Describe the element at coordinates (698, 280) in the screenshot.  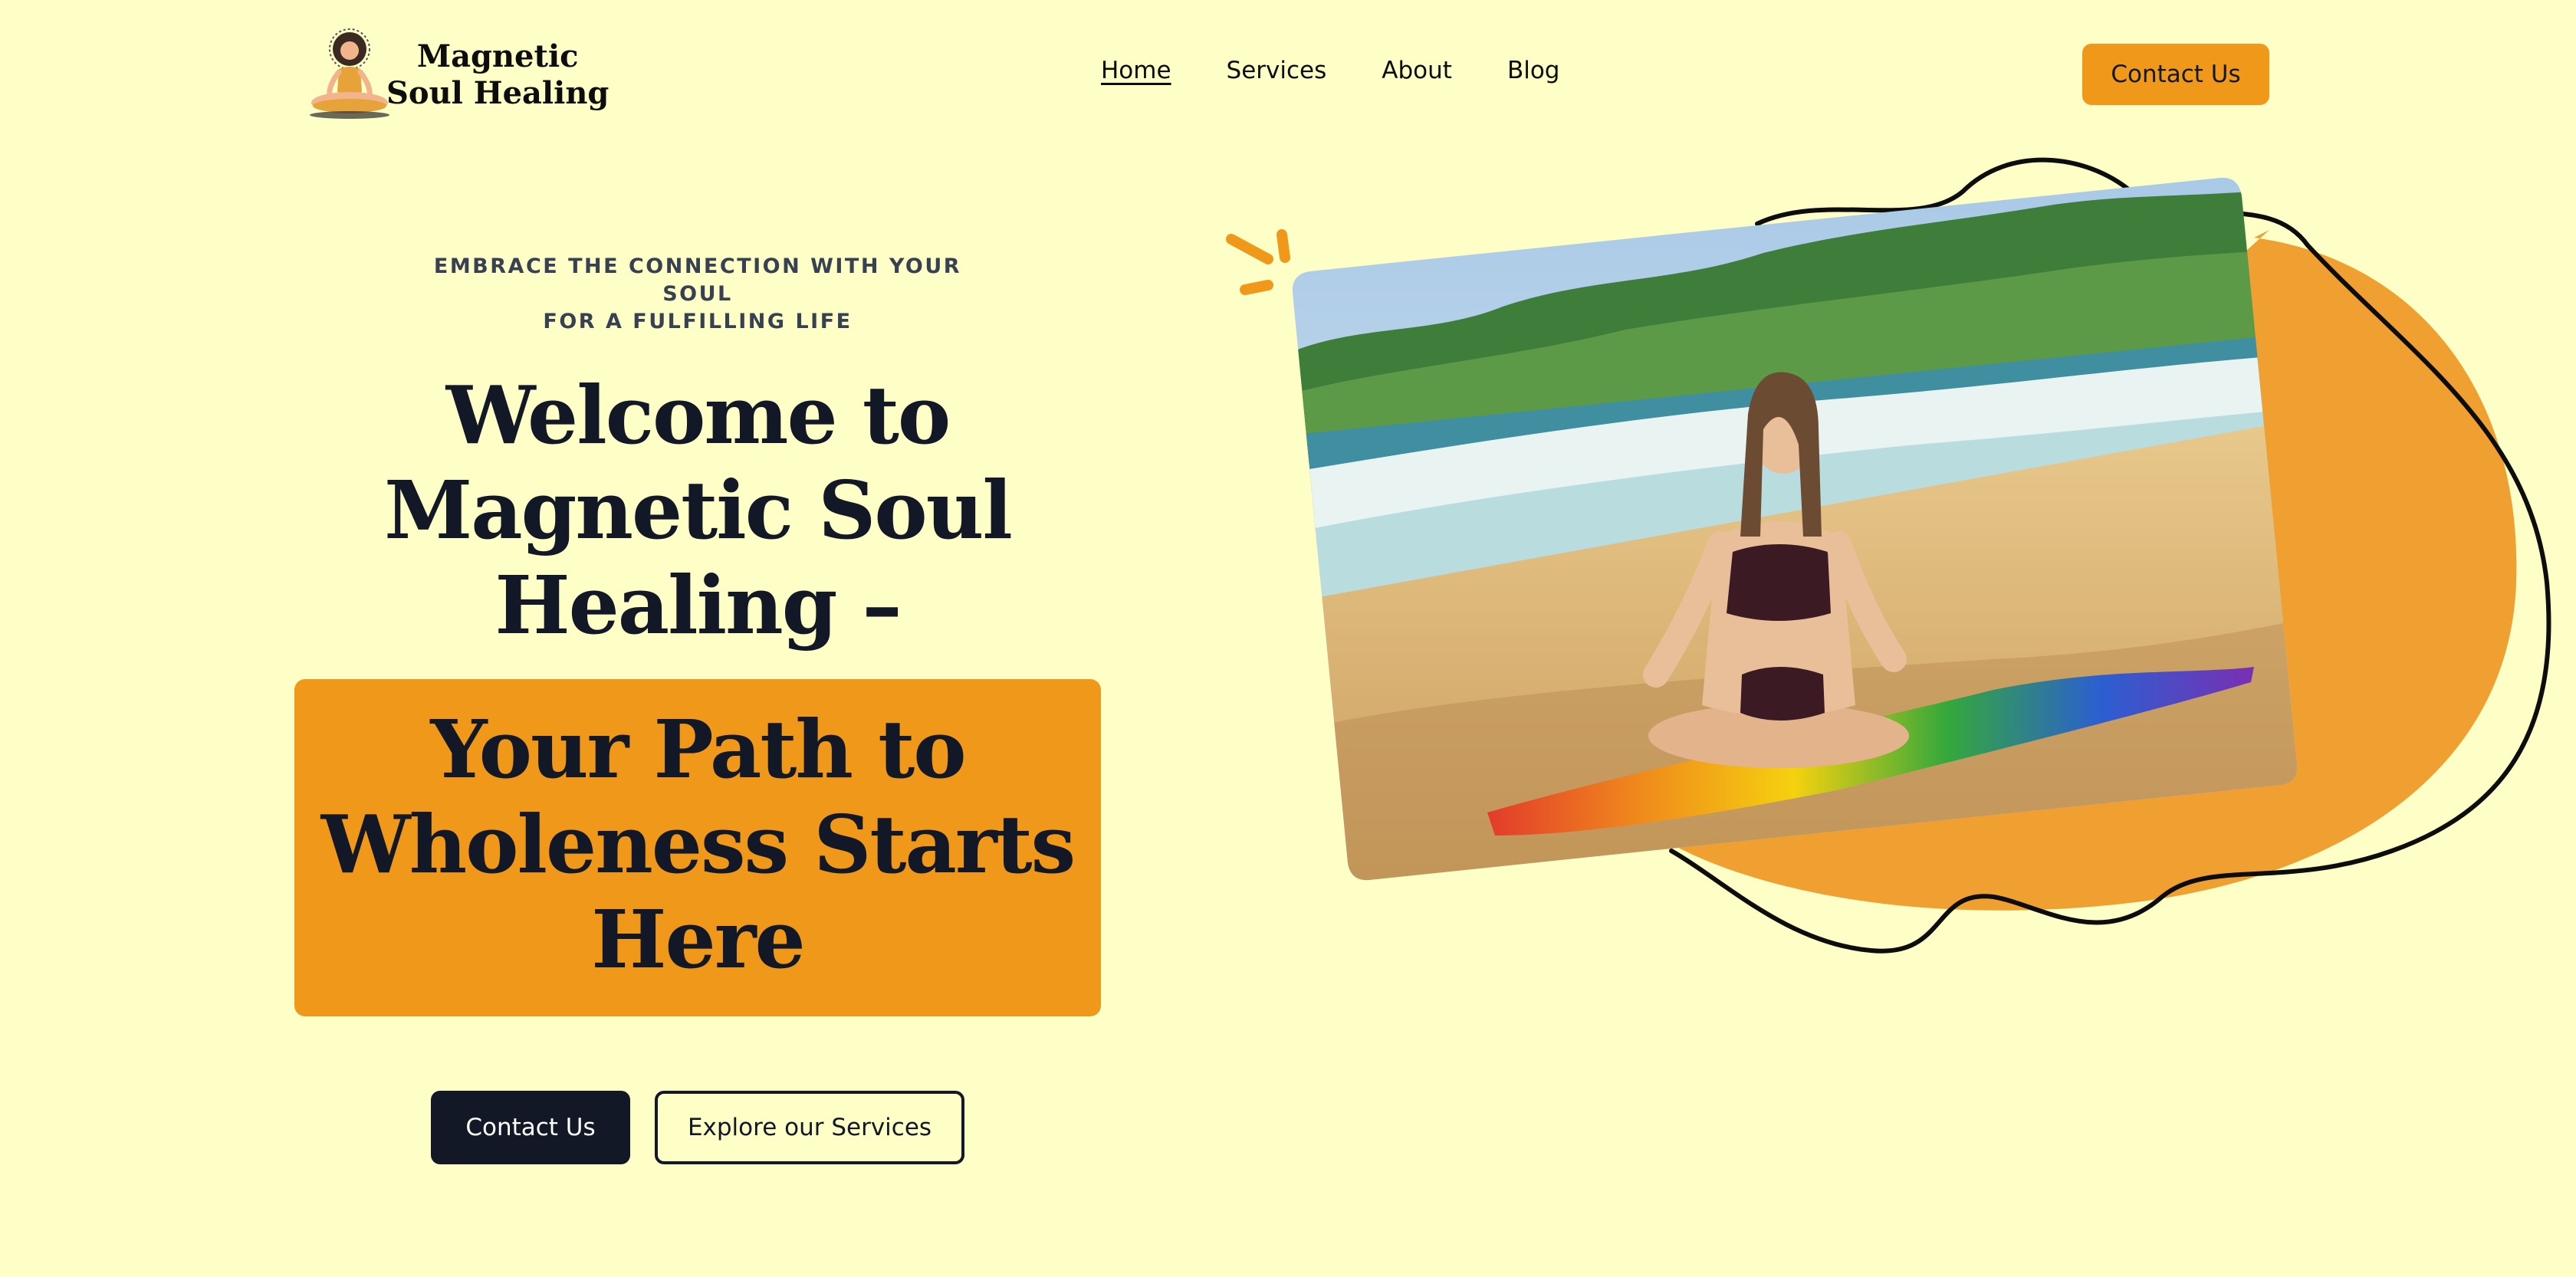
I see `hero-eyebrow-line1: EMBRACE THE CONNECTION WITH YOUR SOUL` at that location.